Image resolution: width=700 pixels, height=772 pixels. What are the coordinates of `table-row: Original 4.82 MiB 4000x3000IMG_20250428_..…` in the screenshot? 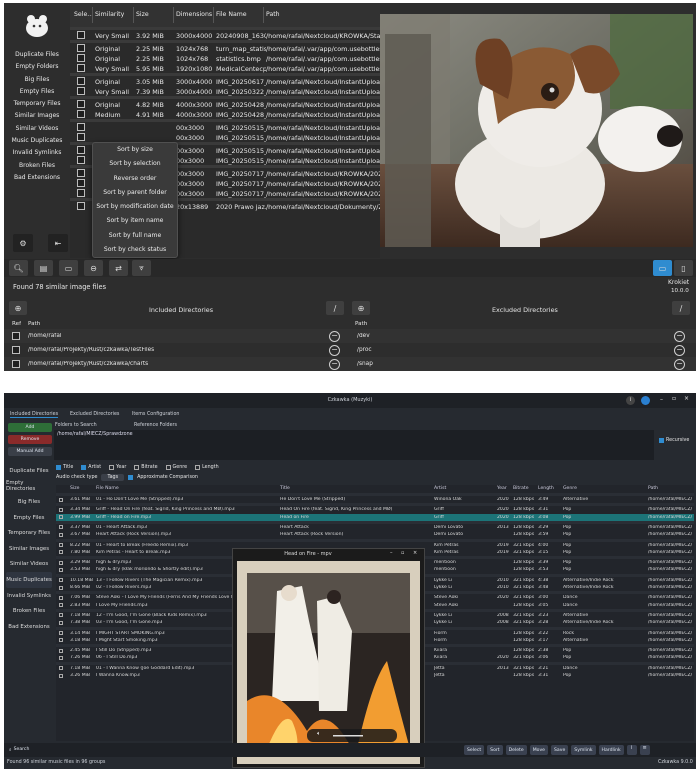 It's located at (225, 104).